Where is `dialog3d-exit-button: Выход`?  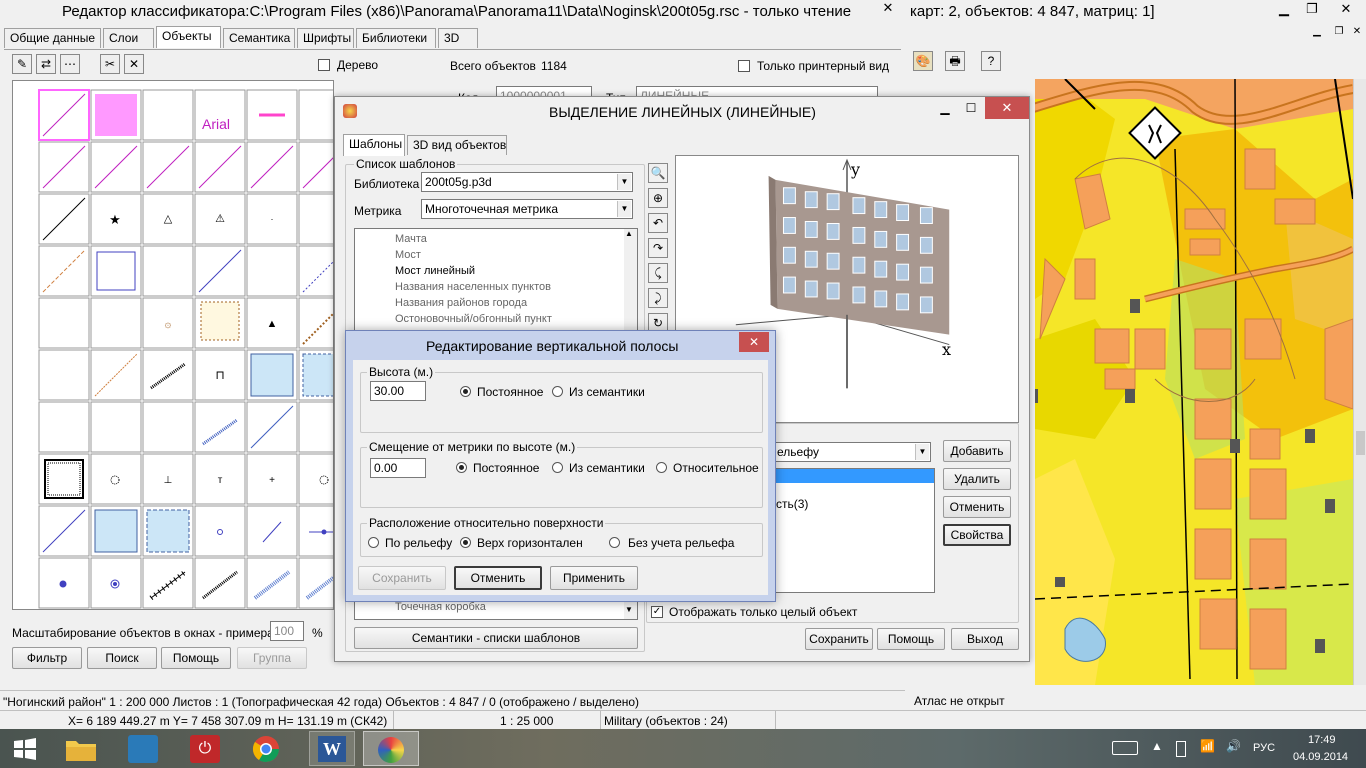
dialog3d-exit-button: Выход is located at coordinates (985, 639).